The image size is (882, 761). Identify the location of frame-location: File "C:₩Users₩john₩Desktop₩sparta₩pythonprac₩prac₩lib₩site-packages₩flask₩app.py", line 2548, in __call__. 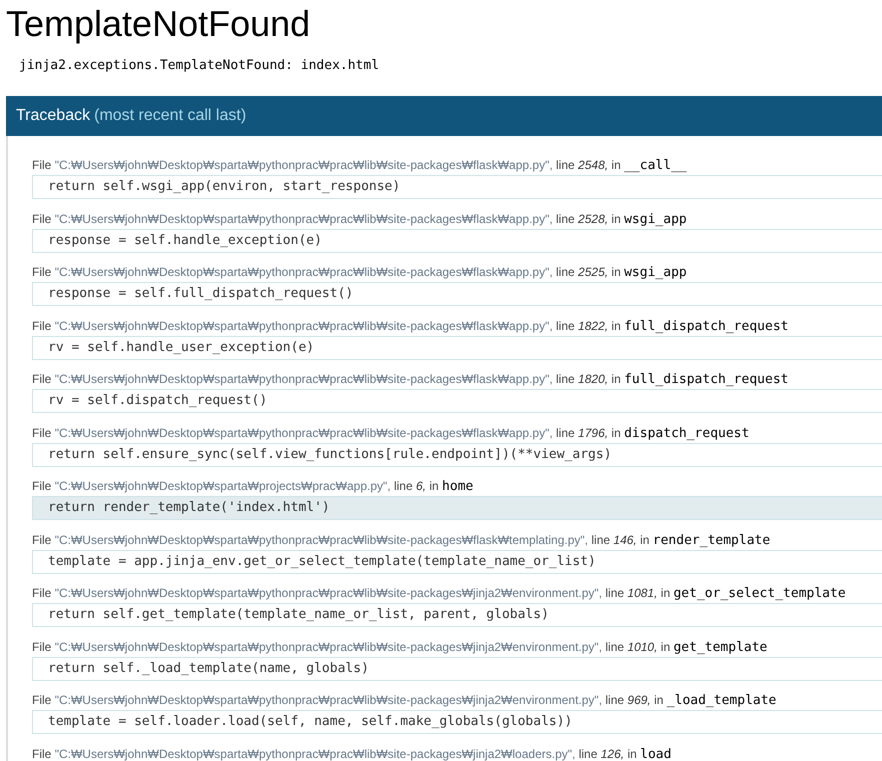
(359, 166).